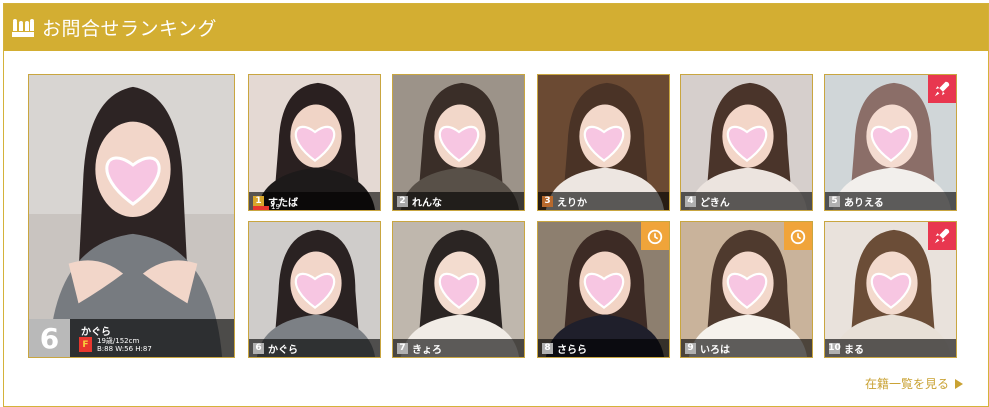 This screenshot has width=989, height=407. I want to click on cast-name: えりか, so click(572, 203).